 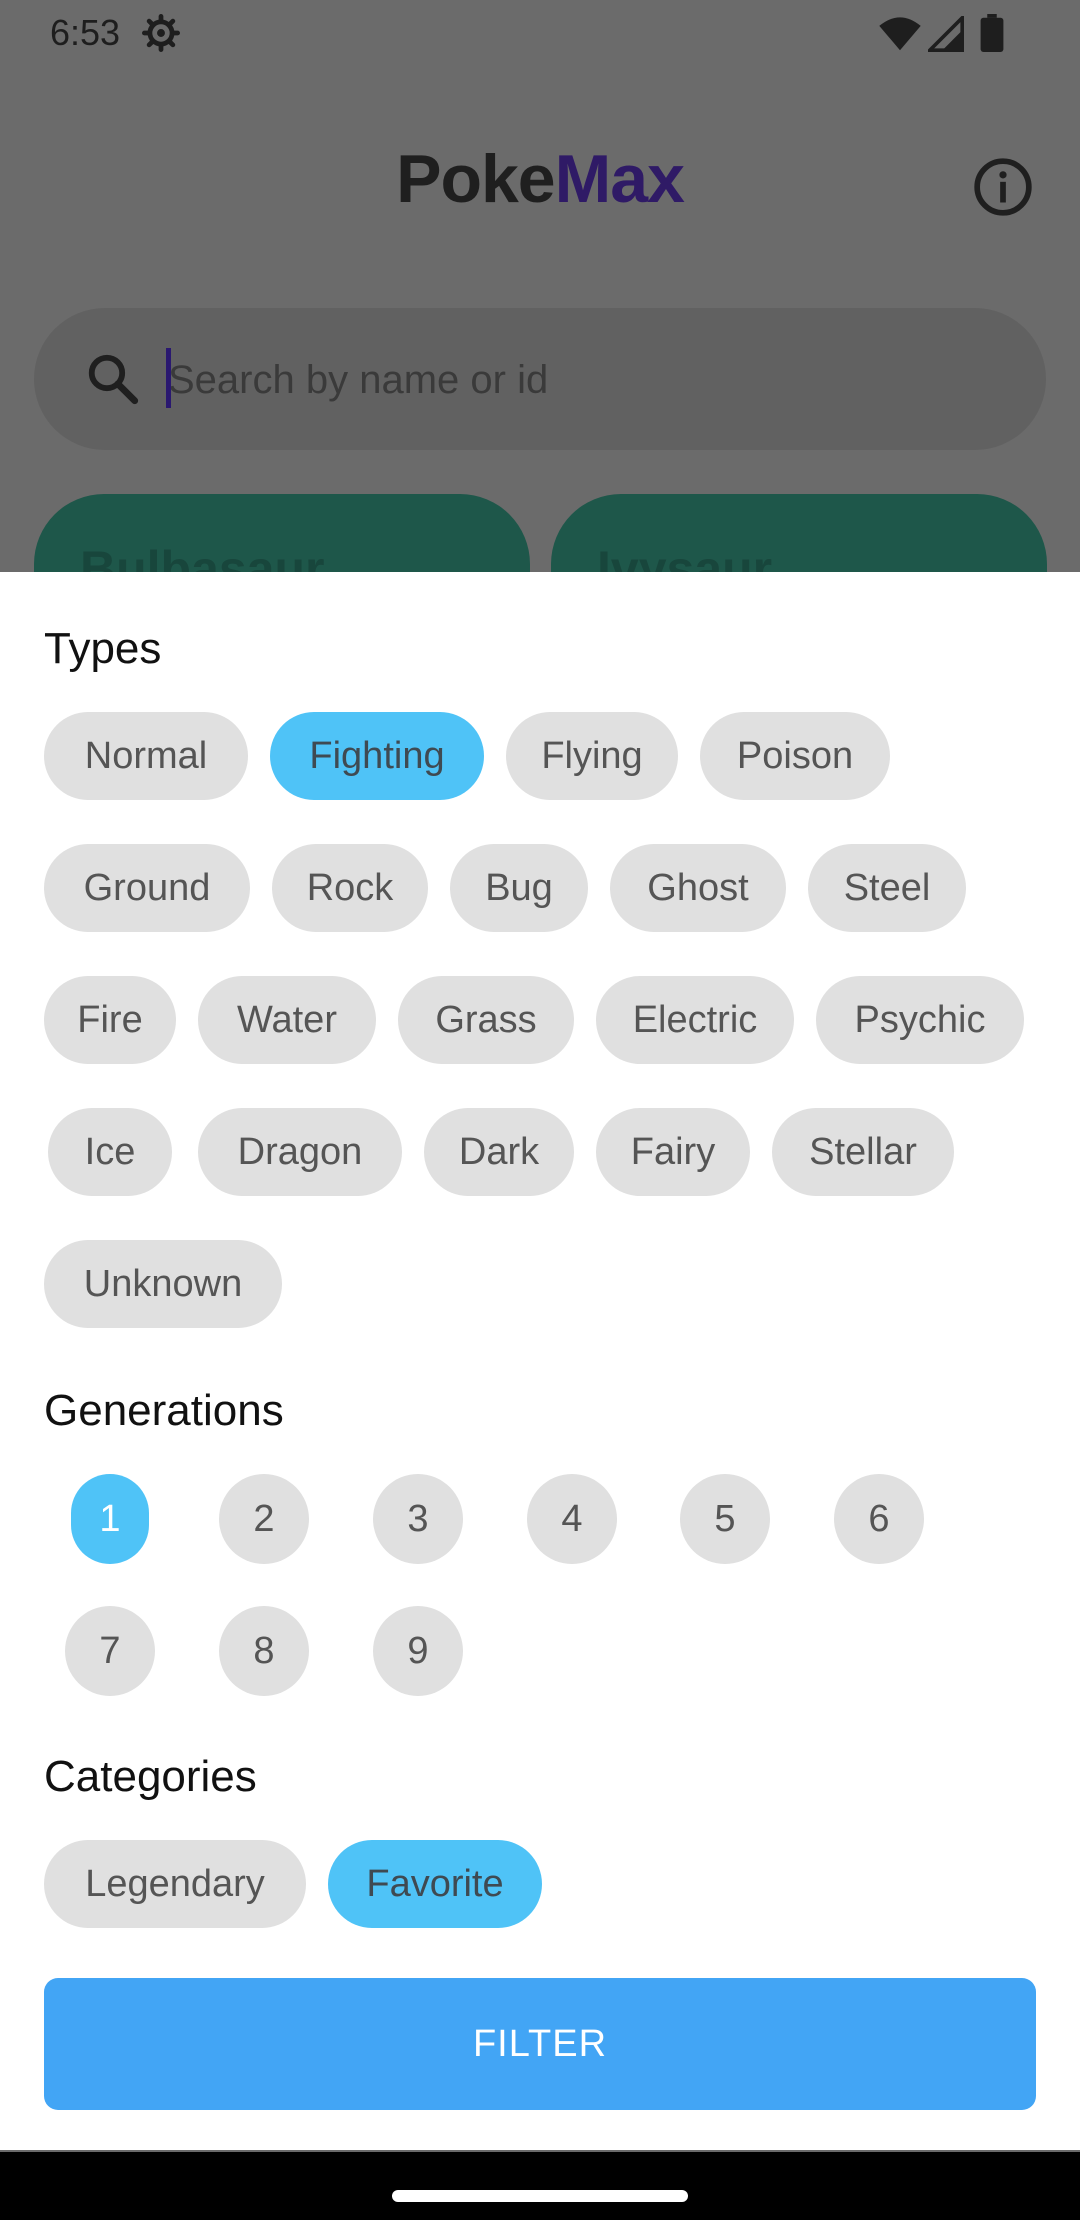 I want to click on type-chip-rock: Rock, so click(x=350, y=888).